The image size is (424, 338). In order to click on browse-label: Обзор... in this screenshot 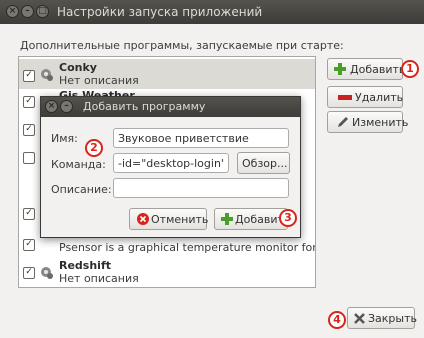, I will do `click(265, 163)`.